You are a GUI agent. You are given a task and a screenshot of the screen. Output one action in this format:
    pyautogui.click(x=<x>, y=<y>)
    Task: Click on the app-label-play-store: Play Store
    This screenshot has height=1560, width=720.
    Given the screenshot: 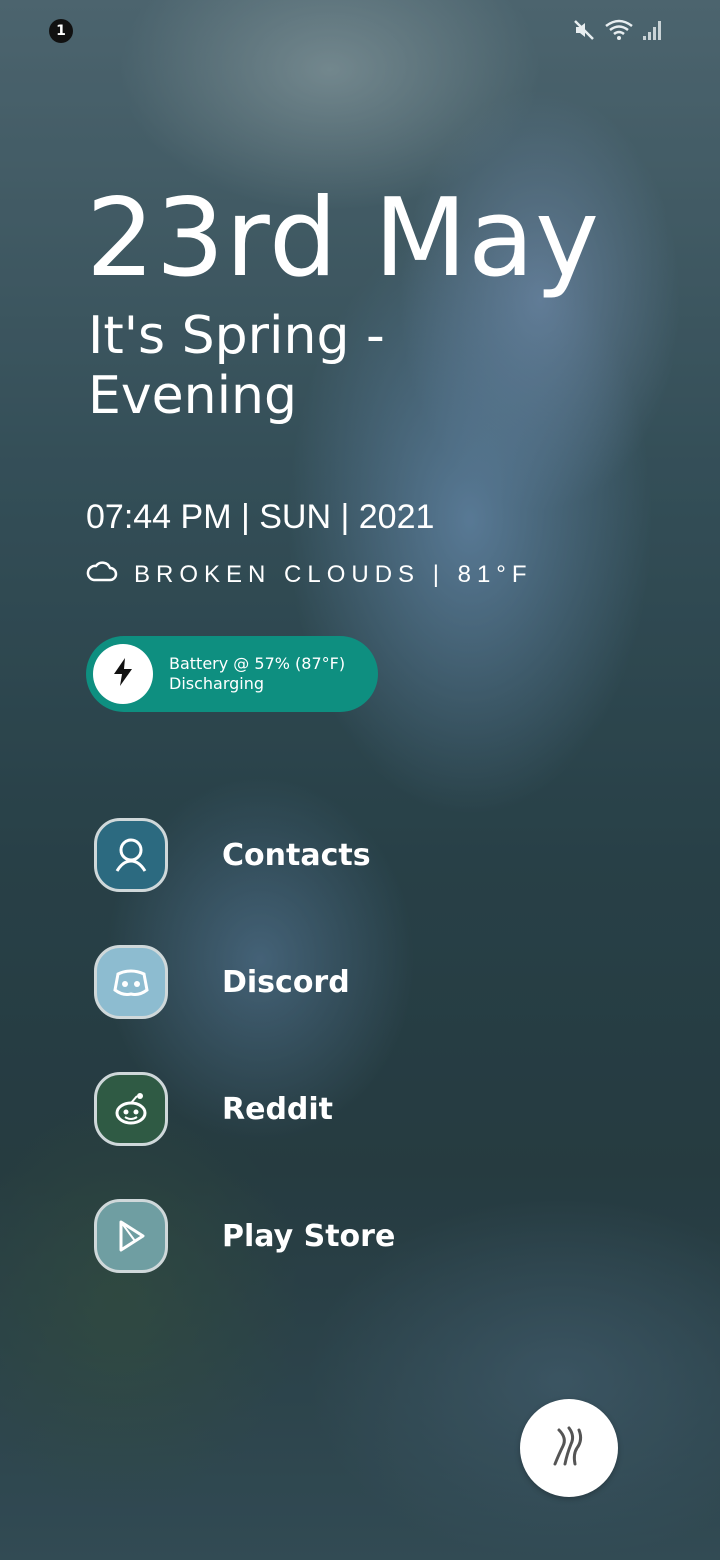 What is the action you would take?
    pyautogui.click(x=308, y=1236)
    